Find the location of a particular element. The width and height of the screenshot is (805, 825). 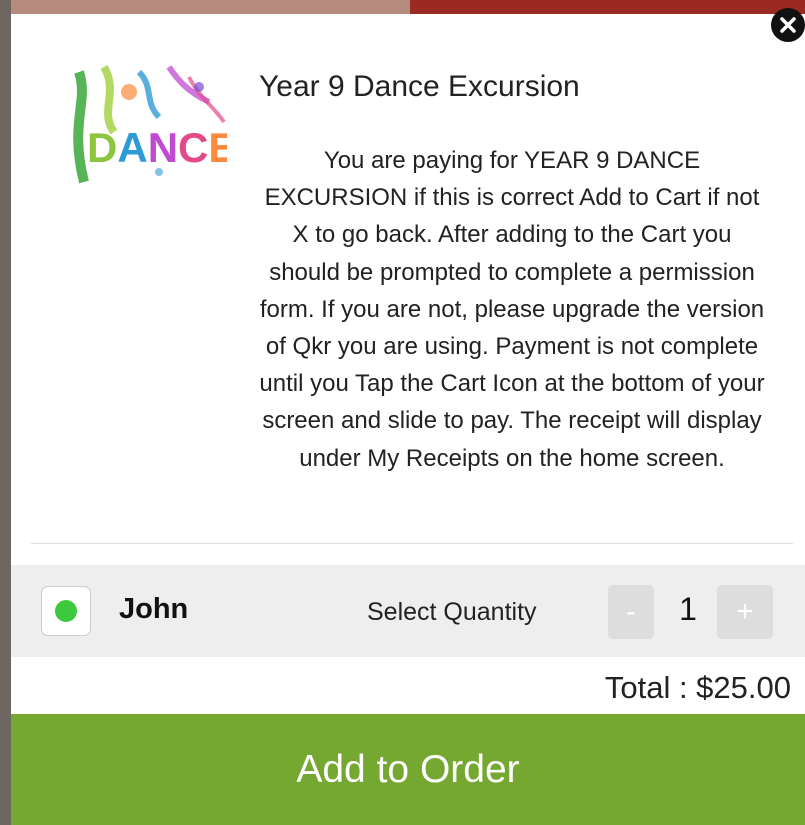

background-edge is located at coordinates (5, 412).